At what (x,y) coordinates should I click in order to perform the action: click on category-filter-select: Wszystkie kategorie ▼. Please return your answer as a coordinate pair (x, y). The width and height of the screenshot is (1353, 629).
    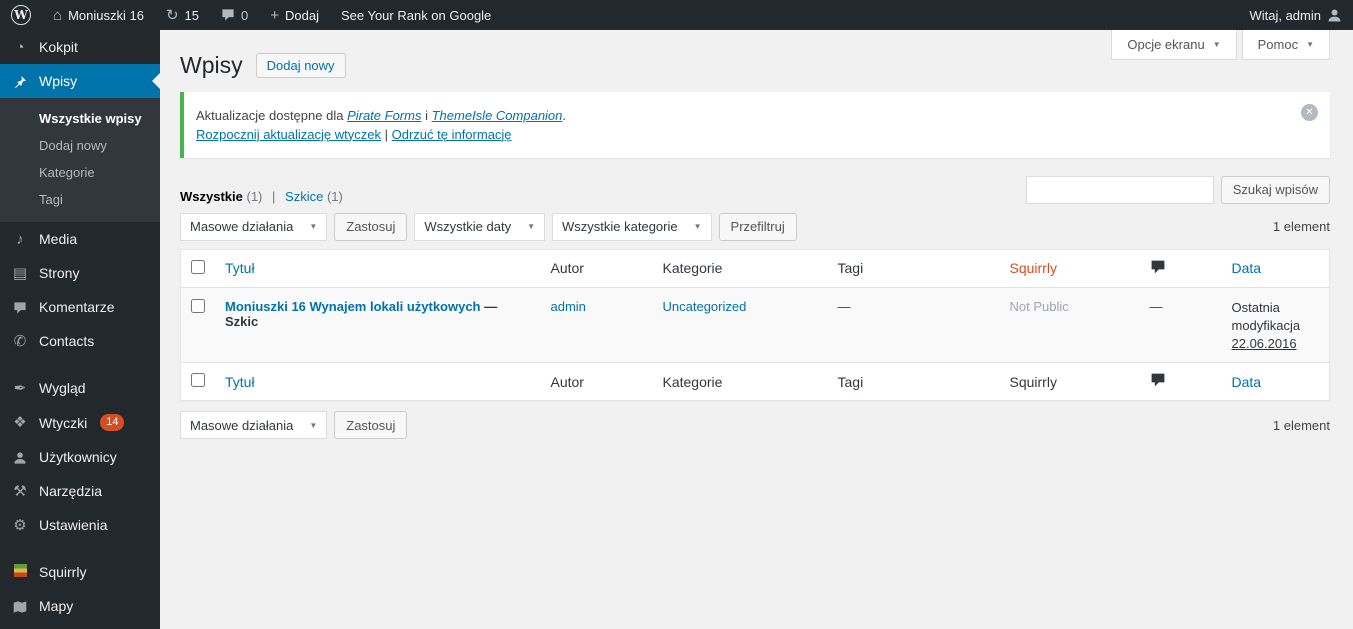
    Looking at the image, I should click on (632, 226).